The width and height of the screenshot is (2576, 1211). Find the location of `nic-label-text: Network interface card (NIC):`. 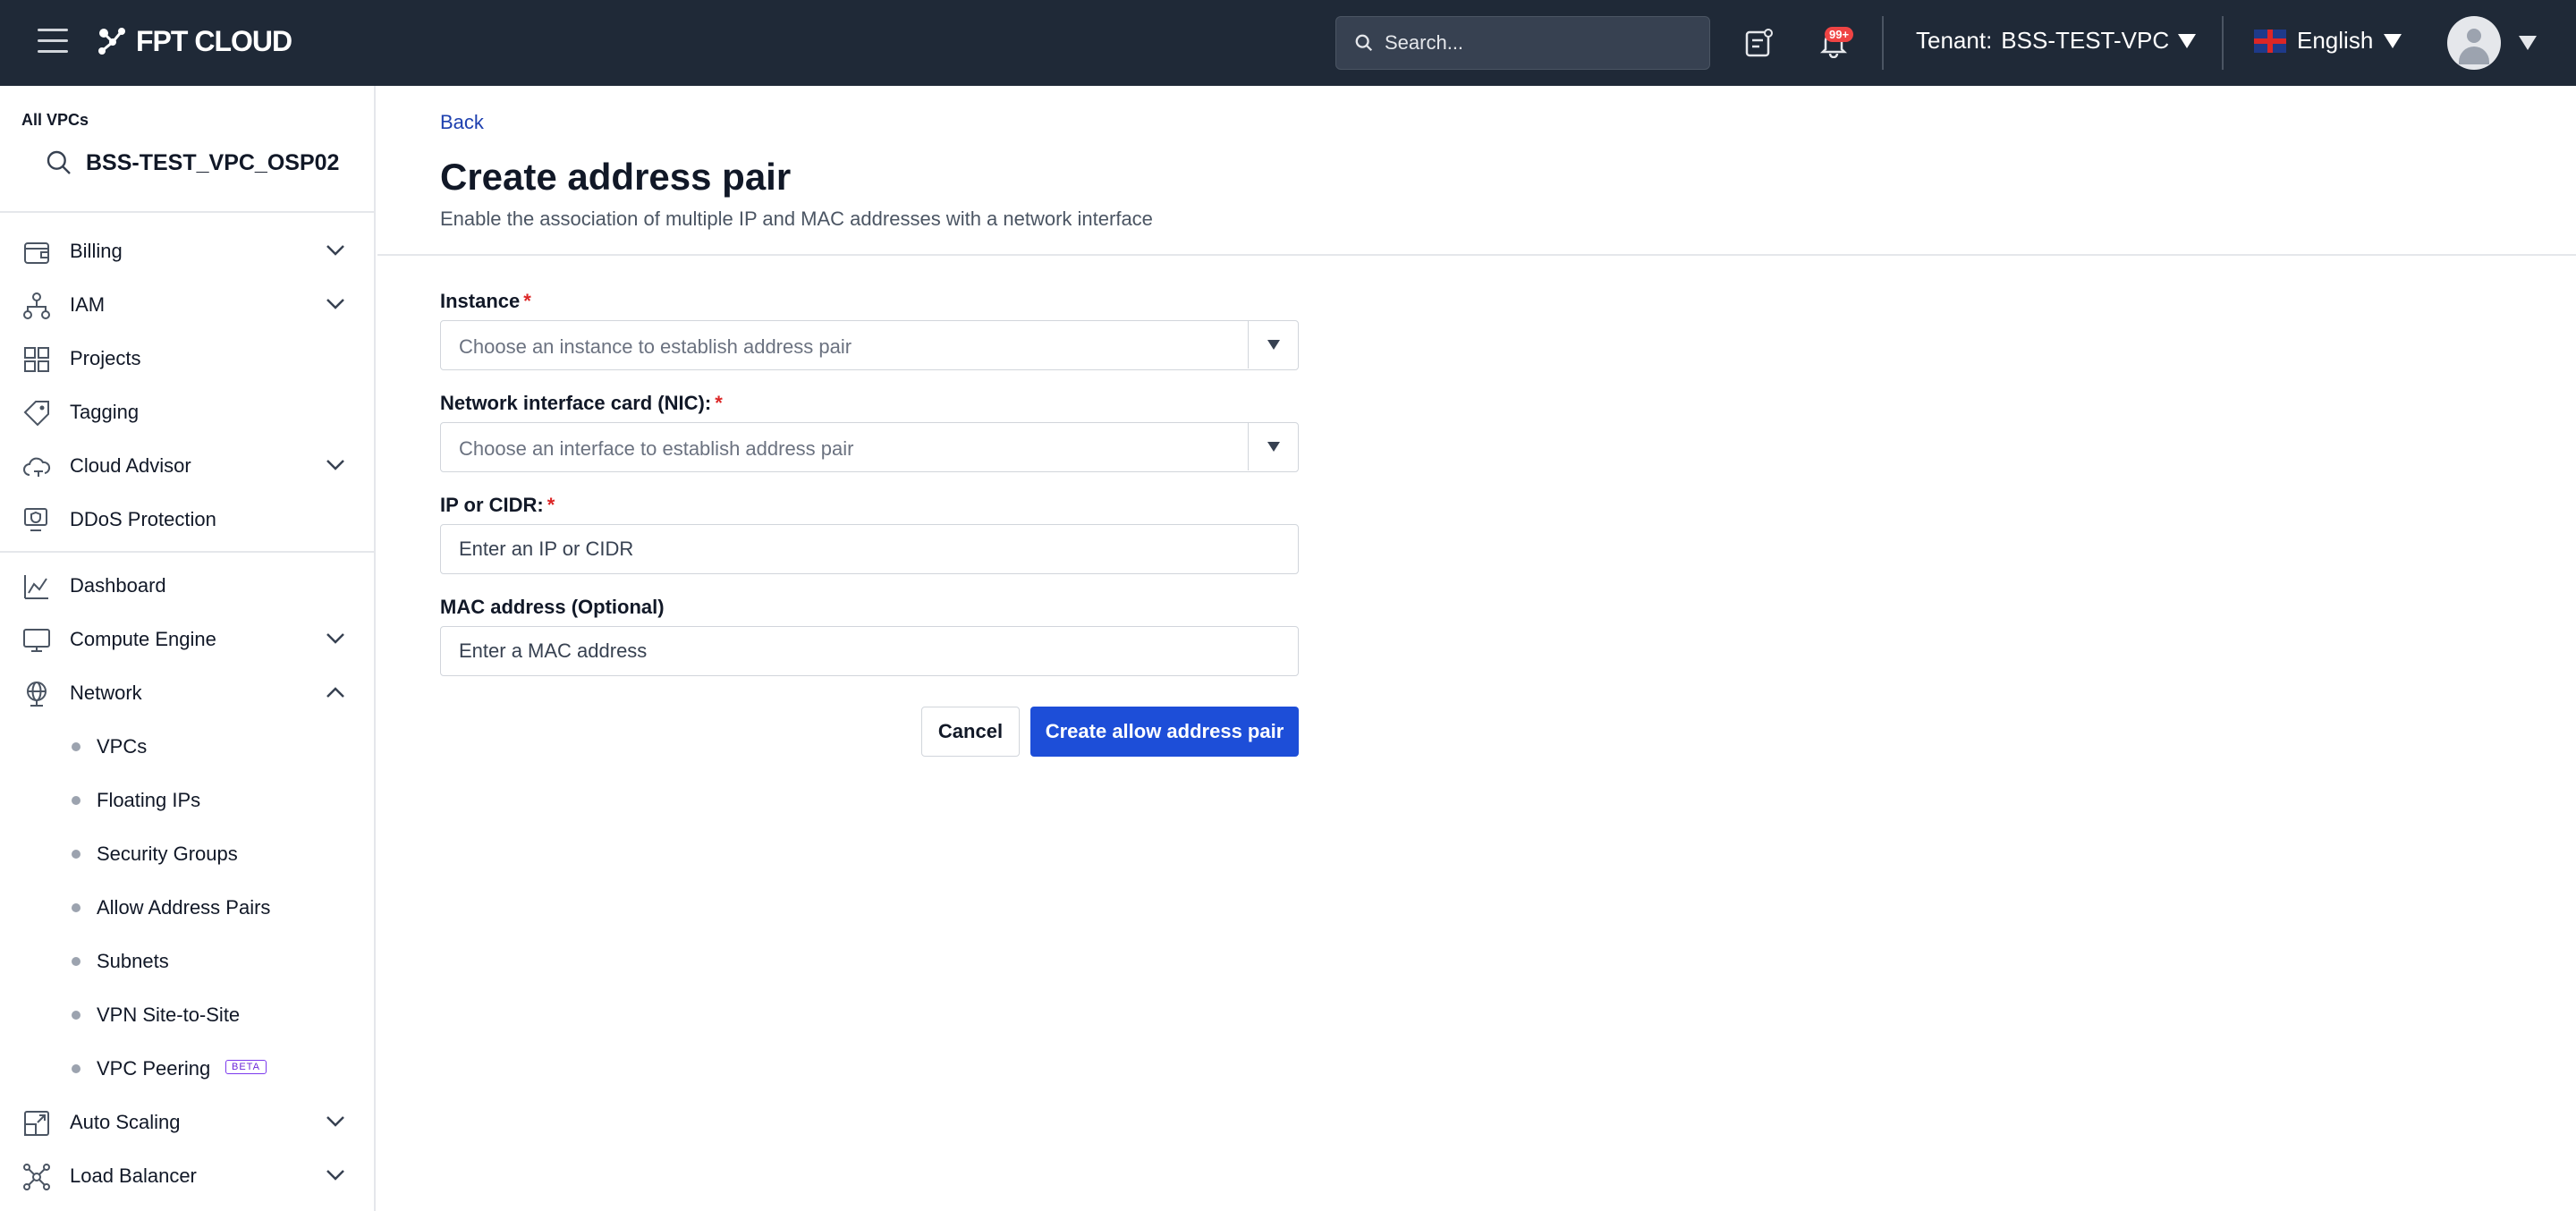

nic-label-text: Network interface card (NIC): is located at coordinates (576, 403).